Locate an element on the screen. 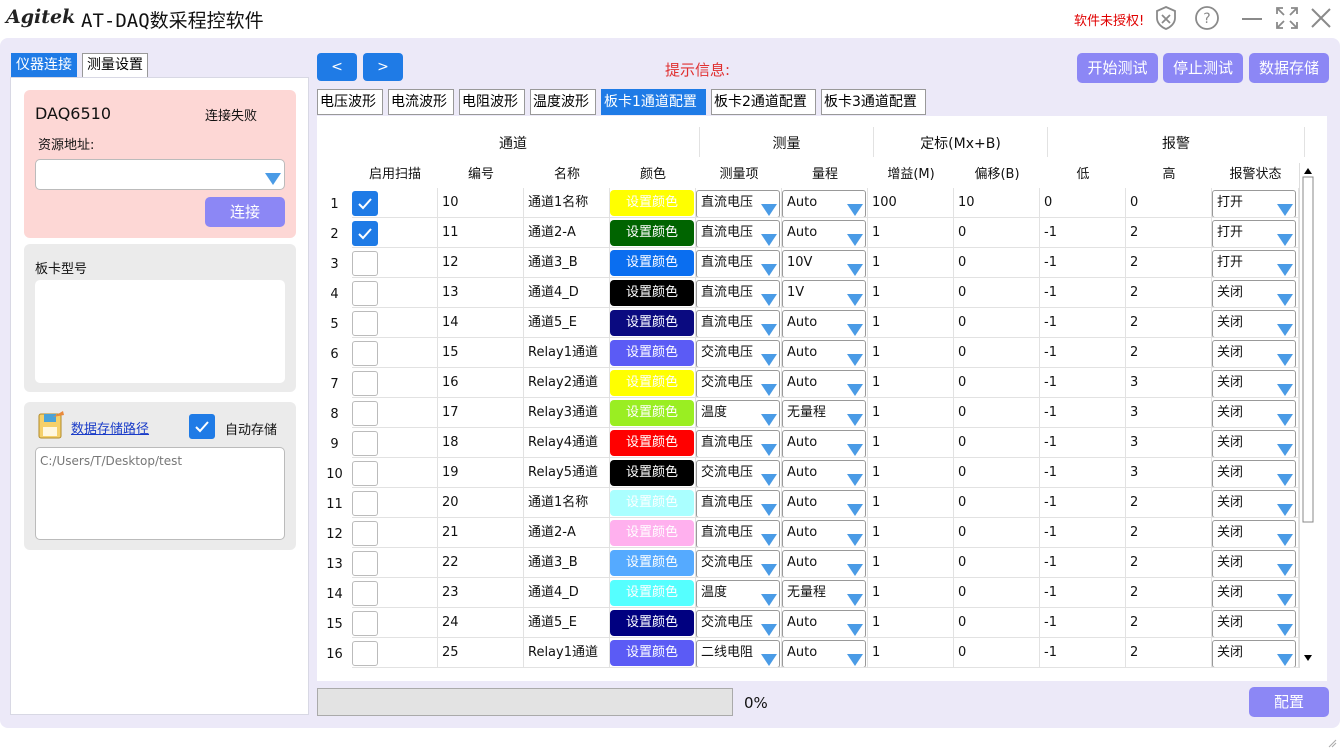 Image resolution: width=1340 pixels, height=752 pixels. channel-id-cell: 21 is located at coordinates (481, 533).